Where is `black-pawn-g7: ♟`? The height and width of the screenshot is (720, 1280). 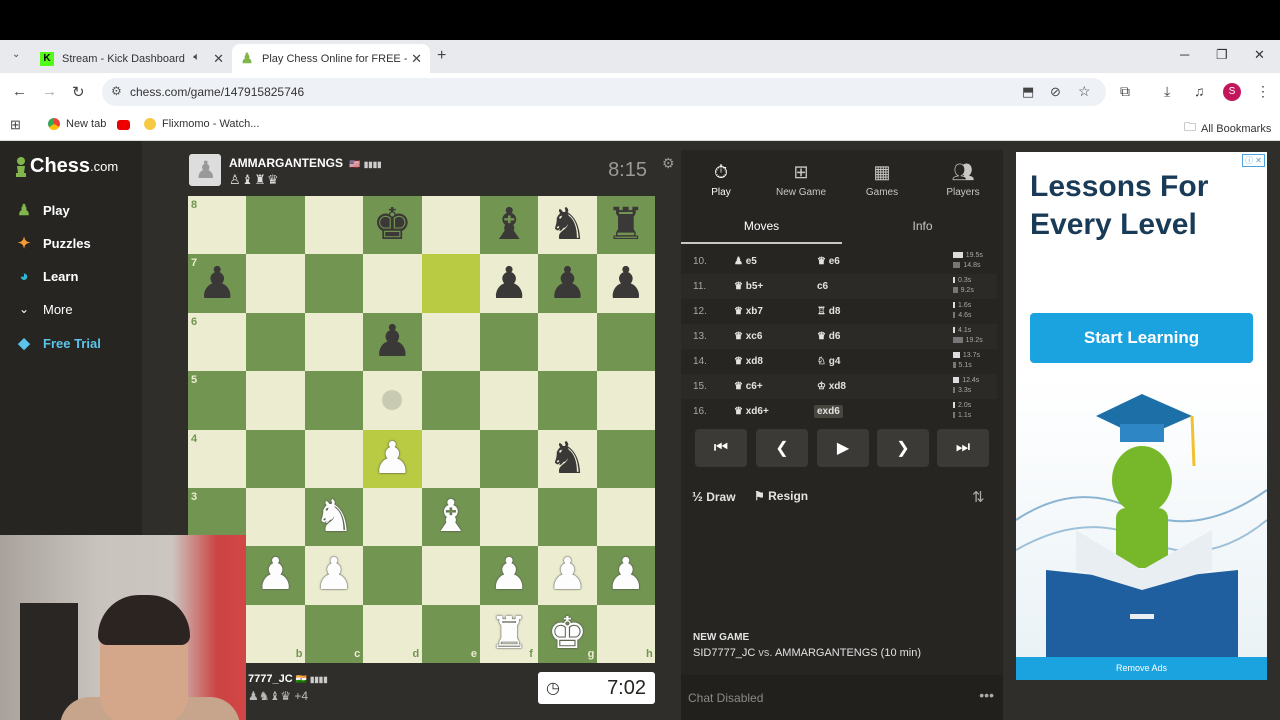
black-pawn-g7: ♟ is located at coordinates (567, 283).